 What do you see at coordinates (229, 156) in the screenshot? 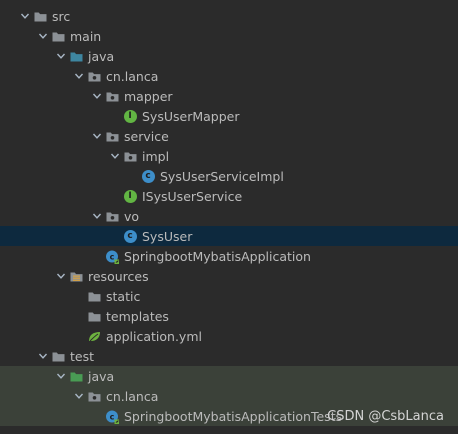
I see `tree-row: impl` at bounding box center [229, 156].